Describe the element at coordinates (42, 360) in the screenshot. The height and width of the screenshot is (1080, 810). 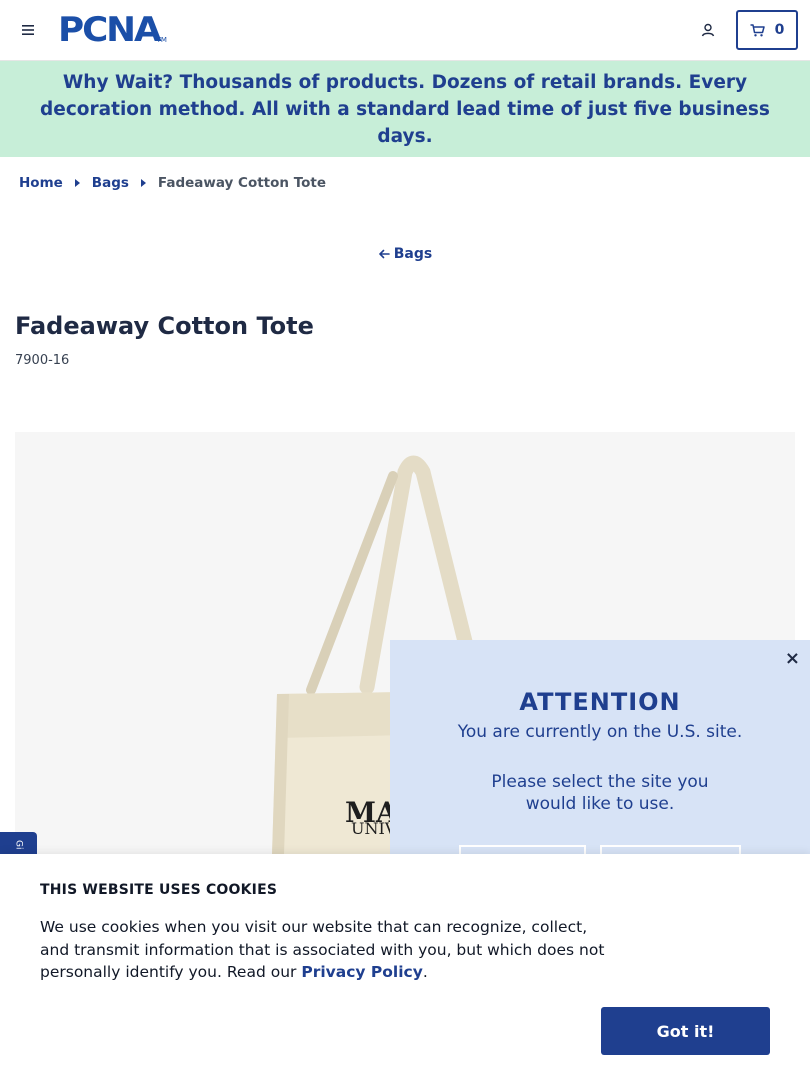
I see `product-sku: 7900-16` at that location.